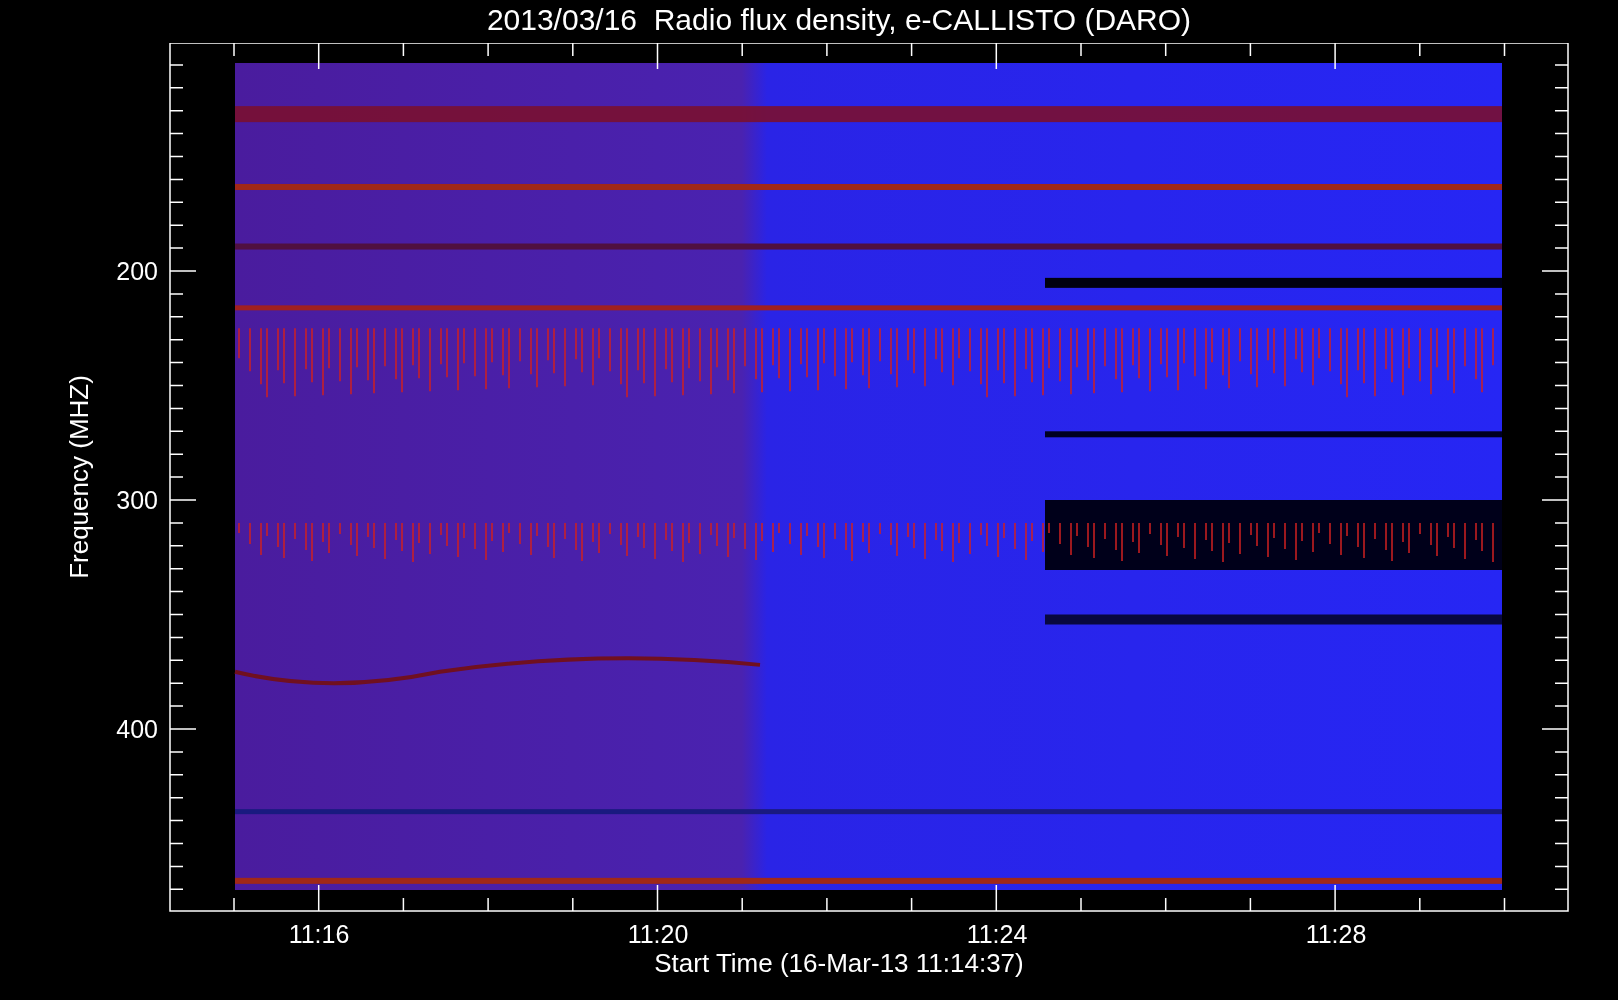 This screenshot has height=1000, width=1618. What do you see at coordinates (1336, 934) in the screenshot?
I see `x-tick-label: 11:28` at bounding box center [1336, 934].